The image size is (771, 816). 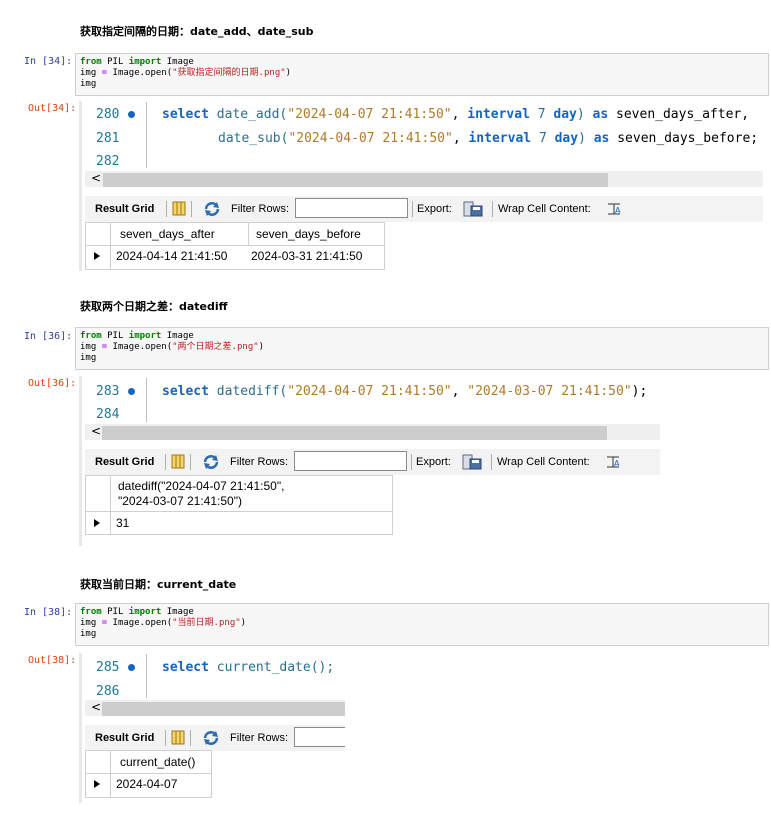 I want to click on code-token: Image.open(, so click(x=140, y=347).